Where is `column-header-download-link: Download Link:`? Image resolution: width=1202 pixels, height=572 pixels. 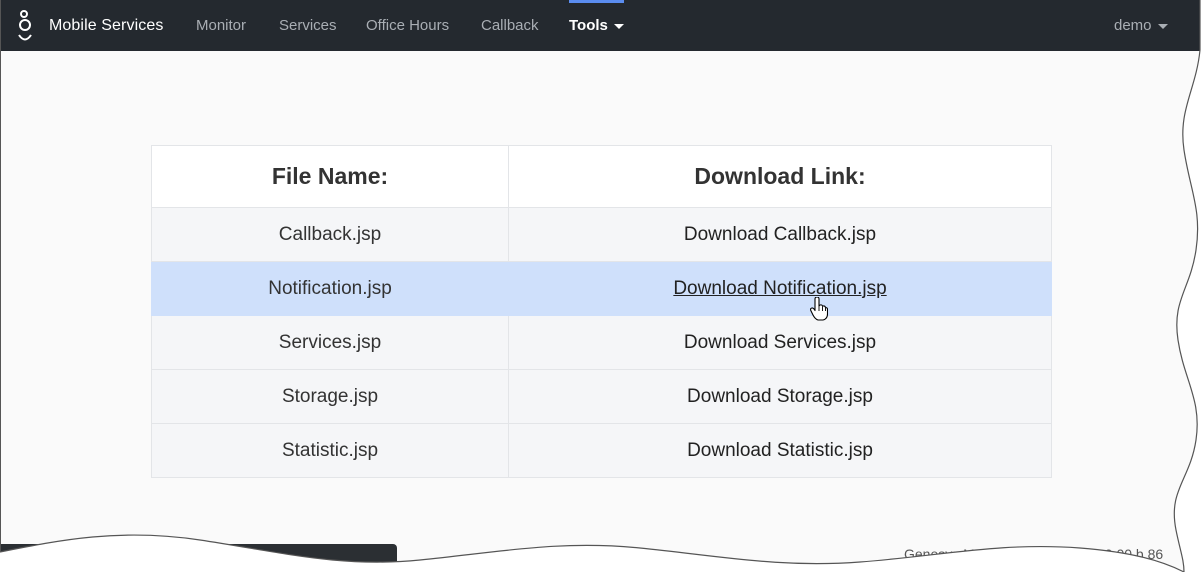 column-header-download-link: Download Link: is located at coordinates (780, 176).